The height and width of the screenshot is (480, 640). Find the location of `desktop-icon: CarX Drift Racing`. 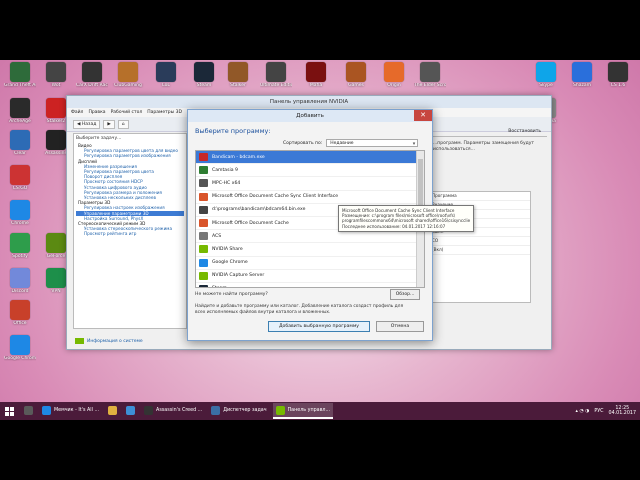

desktop-icon: CarX Drift Racing is located at coordinates (92, 75).